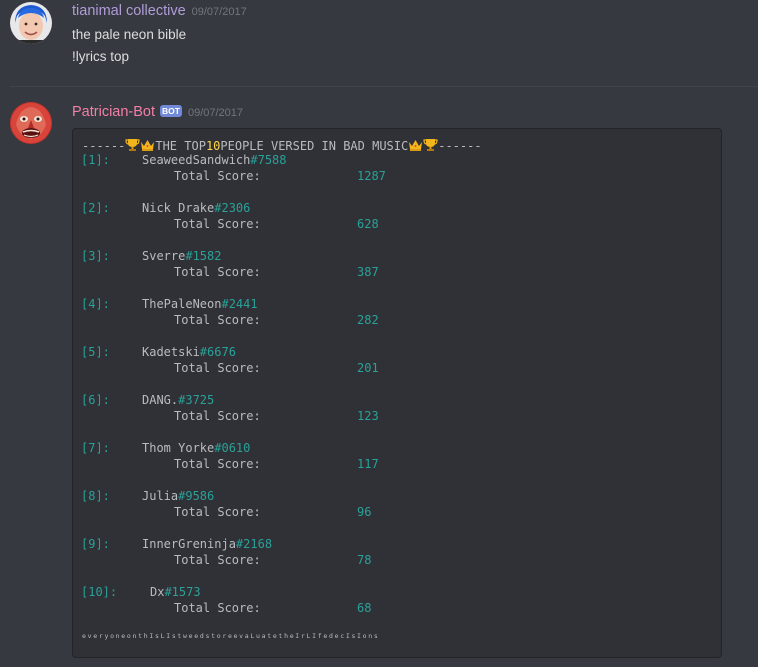 This screenshot has width=758, height=667. What do you see at coordinates (178, 448) in the screenshot?
I see `entry-name: Thom Yorke` at bounding box center [178, 448].